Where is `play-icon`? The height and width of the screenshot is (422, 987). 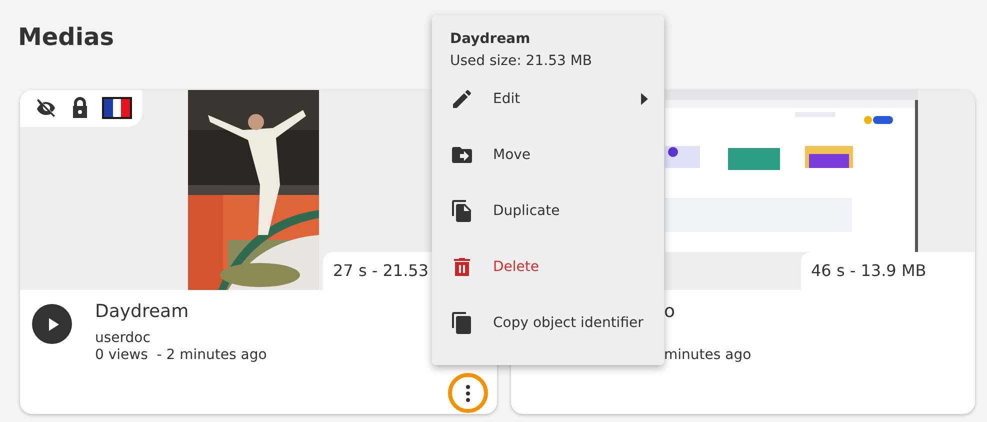 play-icon is located at coordinates (53, 324).